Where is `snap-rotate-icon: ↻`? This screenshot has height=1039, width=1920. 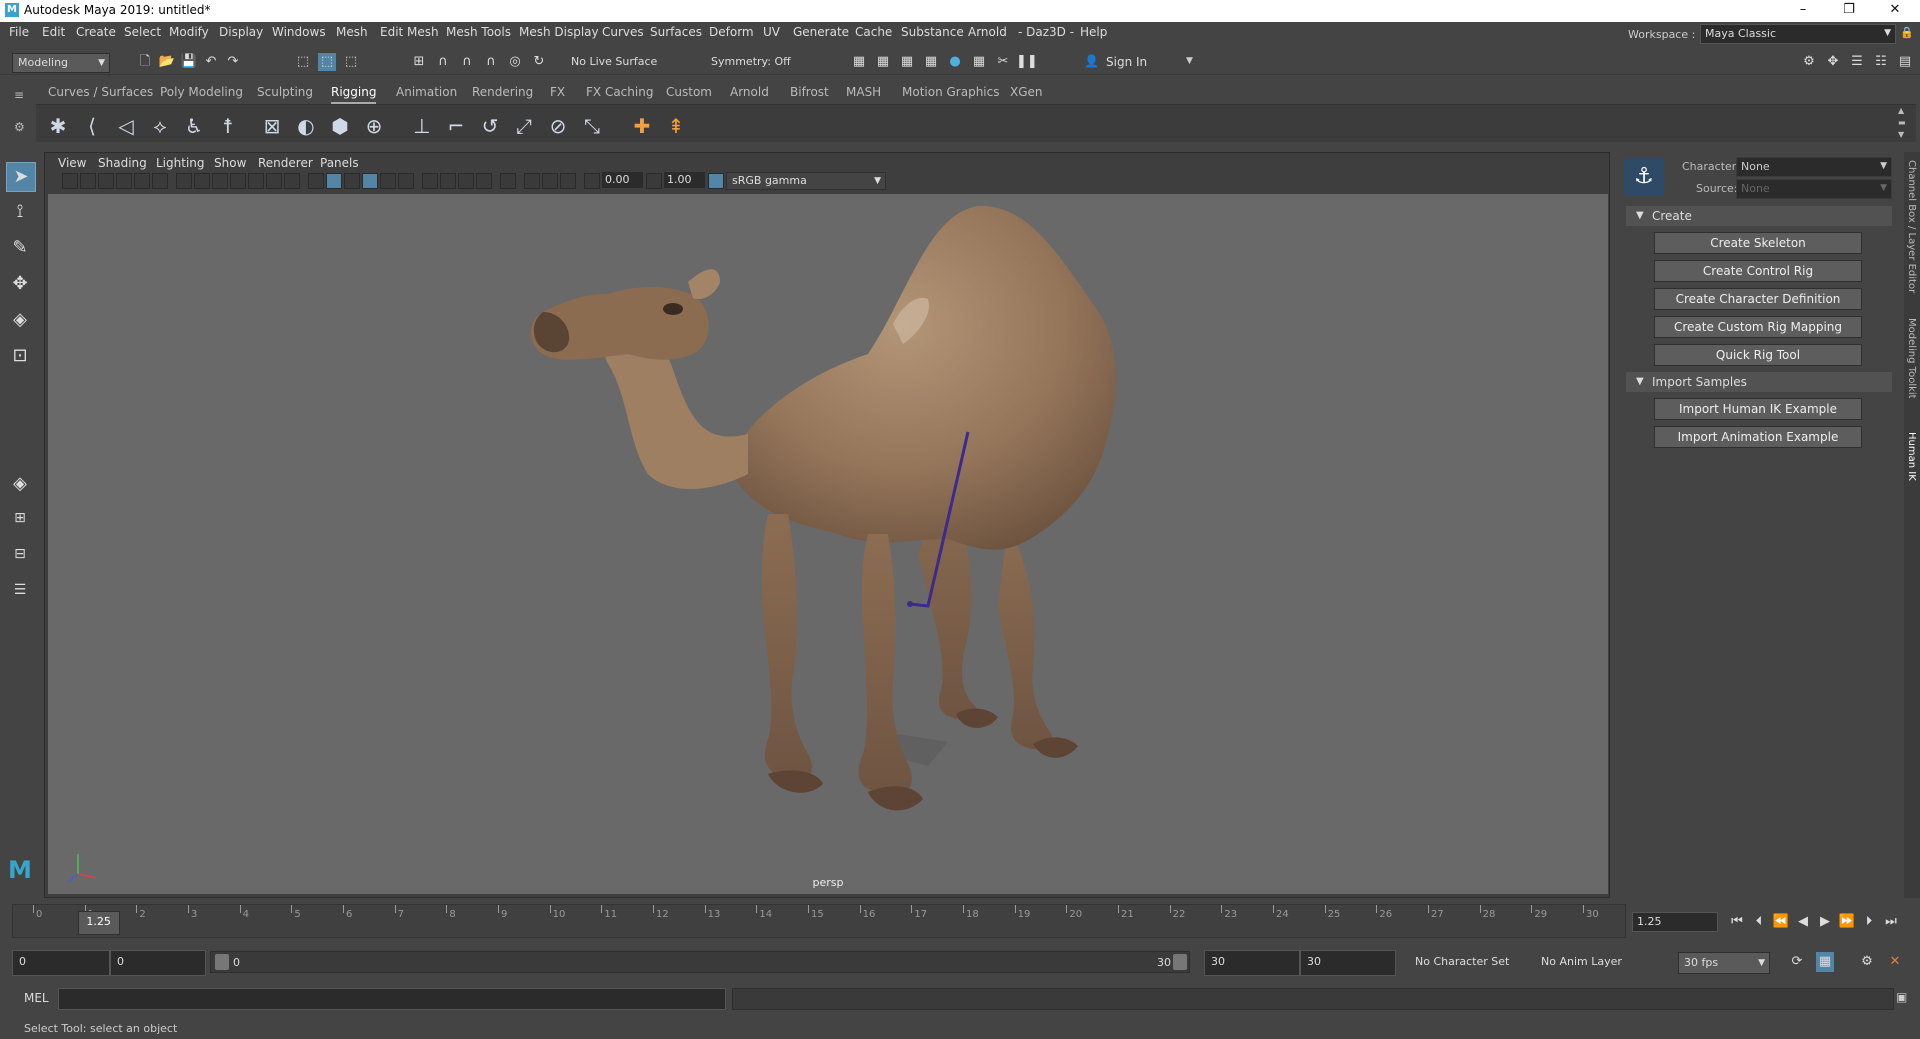
snap-rotate-icon: ↻ is located at coordinates (539, 62).